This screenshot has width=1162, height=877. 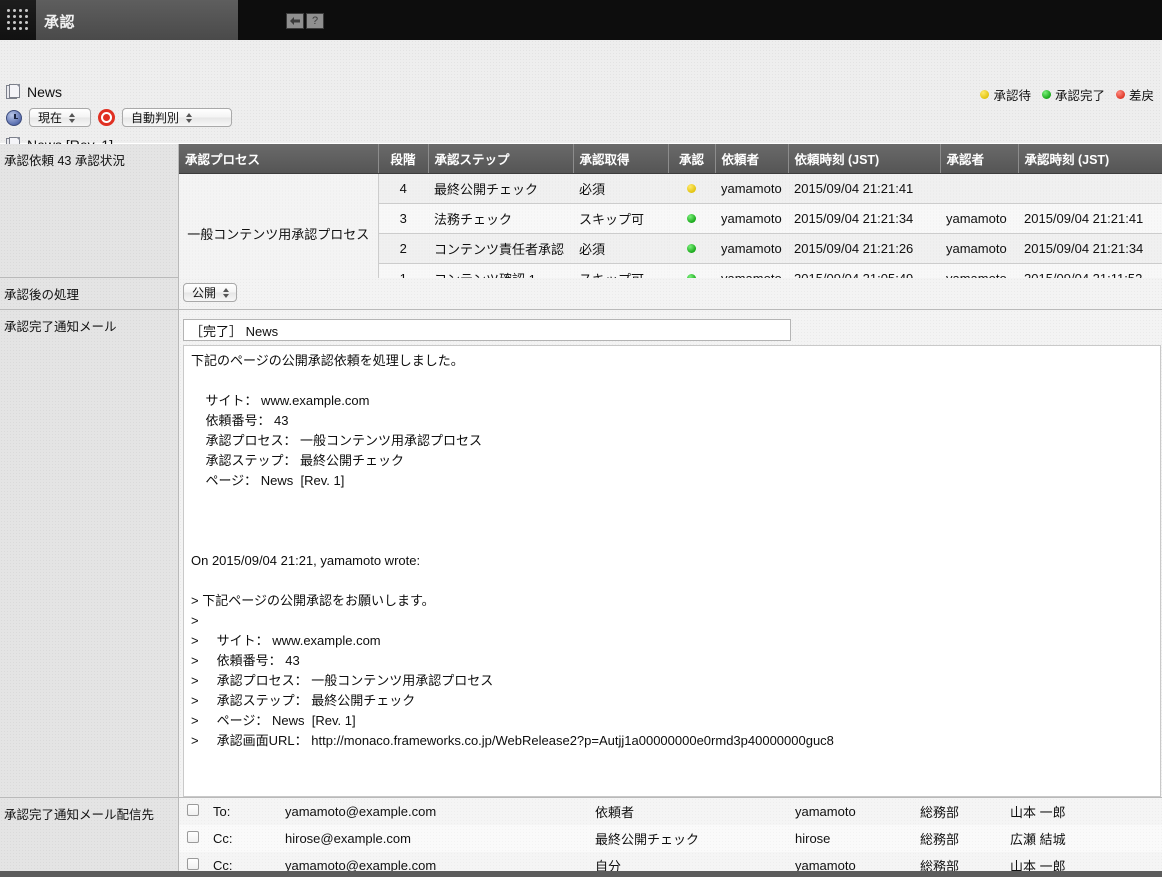 I want to click on cell-approver, so click(x=979, y=188).